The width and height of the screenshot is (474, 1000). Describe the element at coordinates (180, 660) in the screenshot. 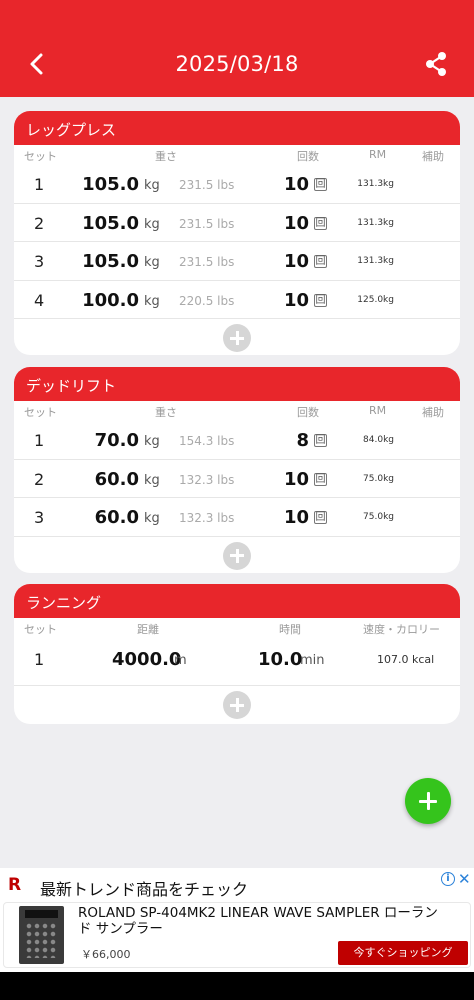

I see `distance-unit: m` at that location.